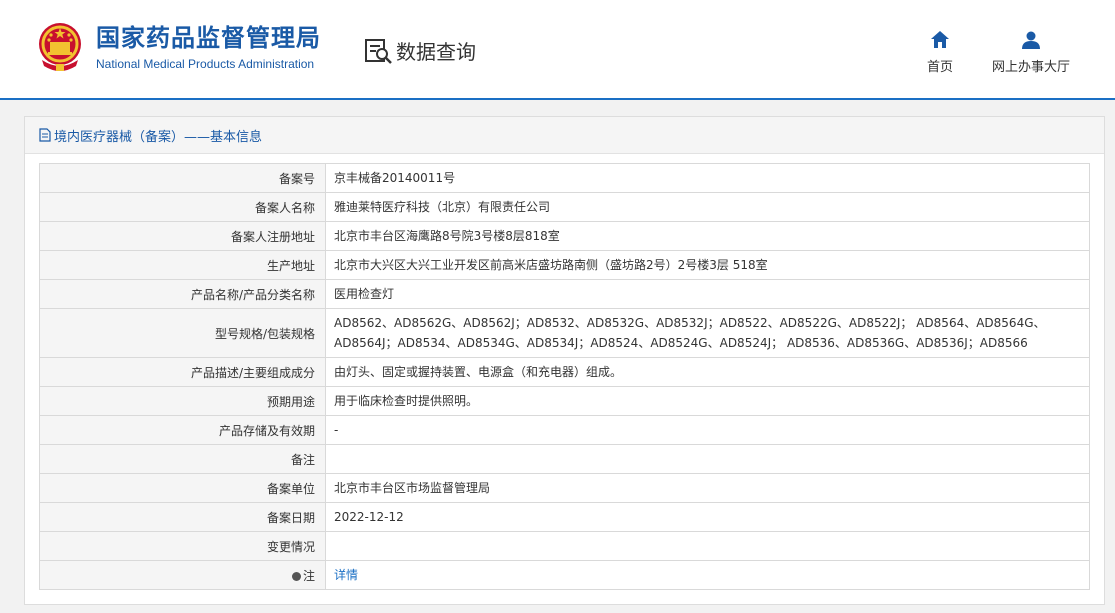 The width and height of the screenshot is (1115, 613). Describe the element at coordinates (940, 39) in the screenshot. I see `home-icon` at that location.